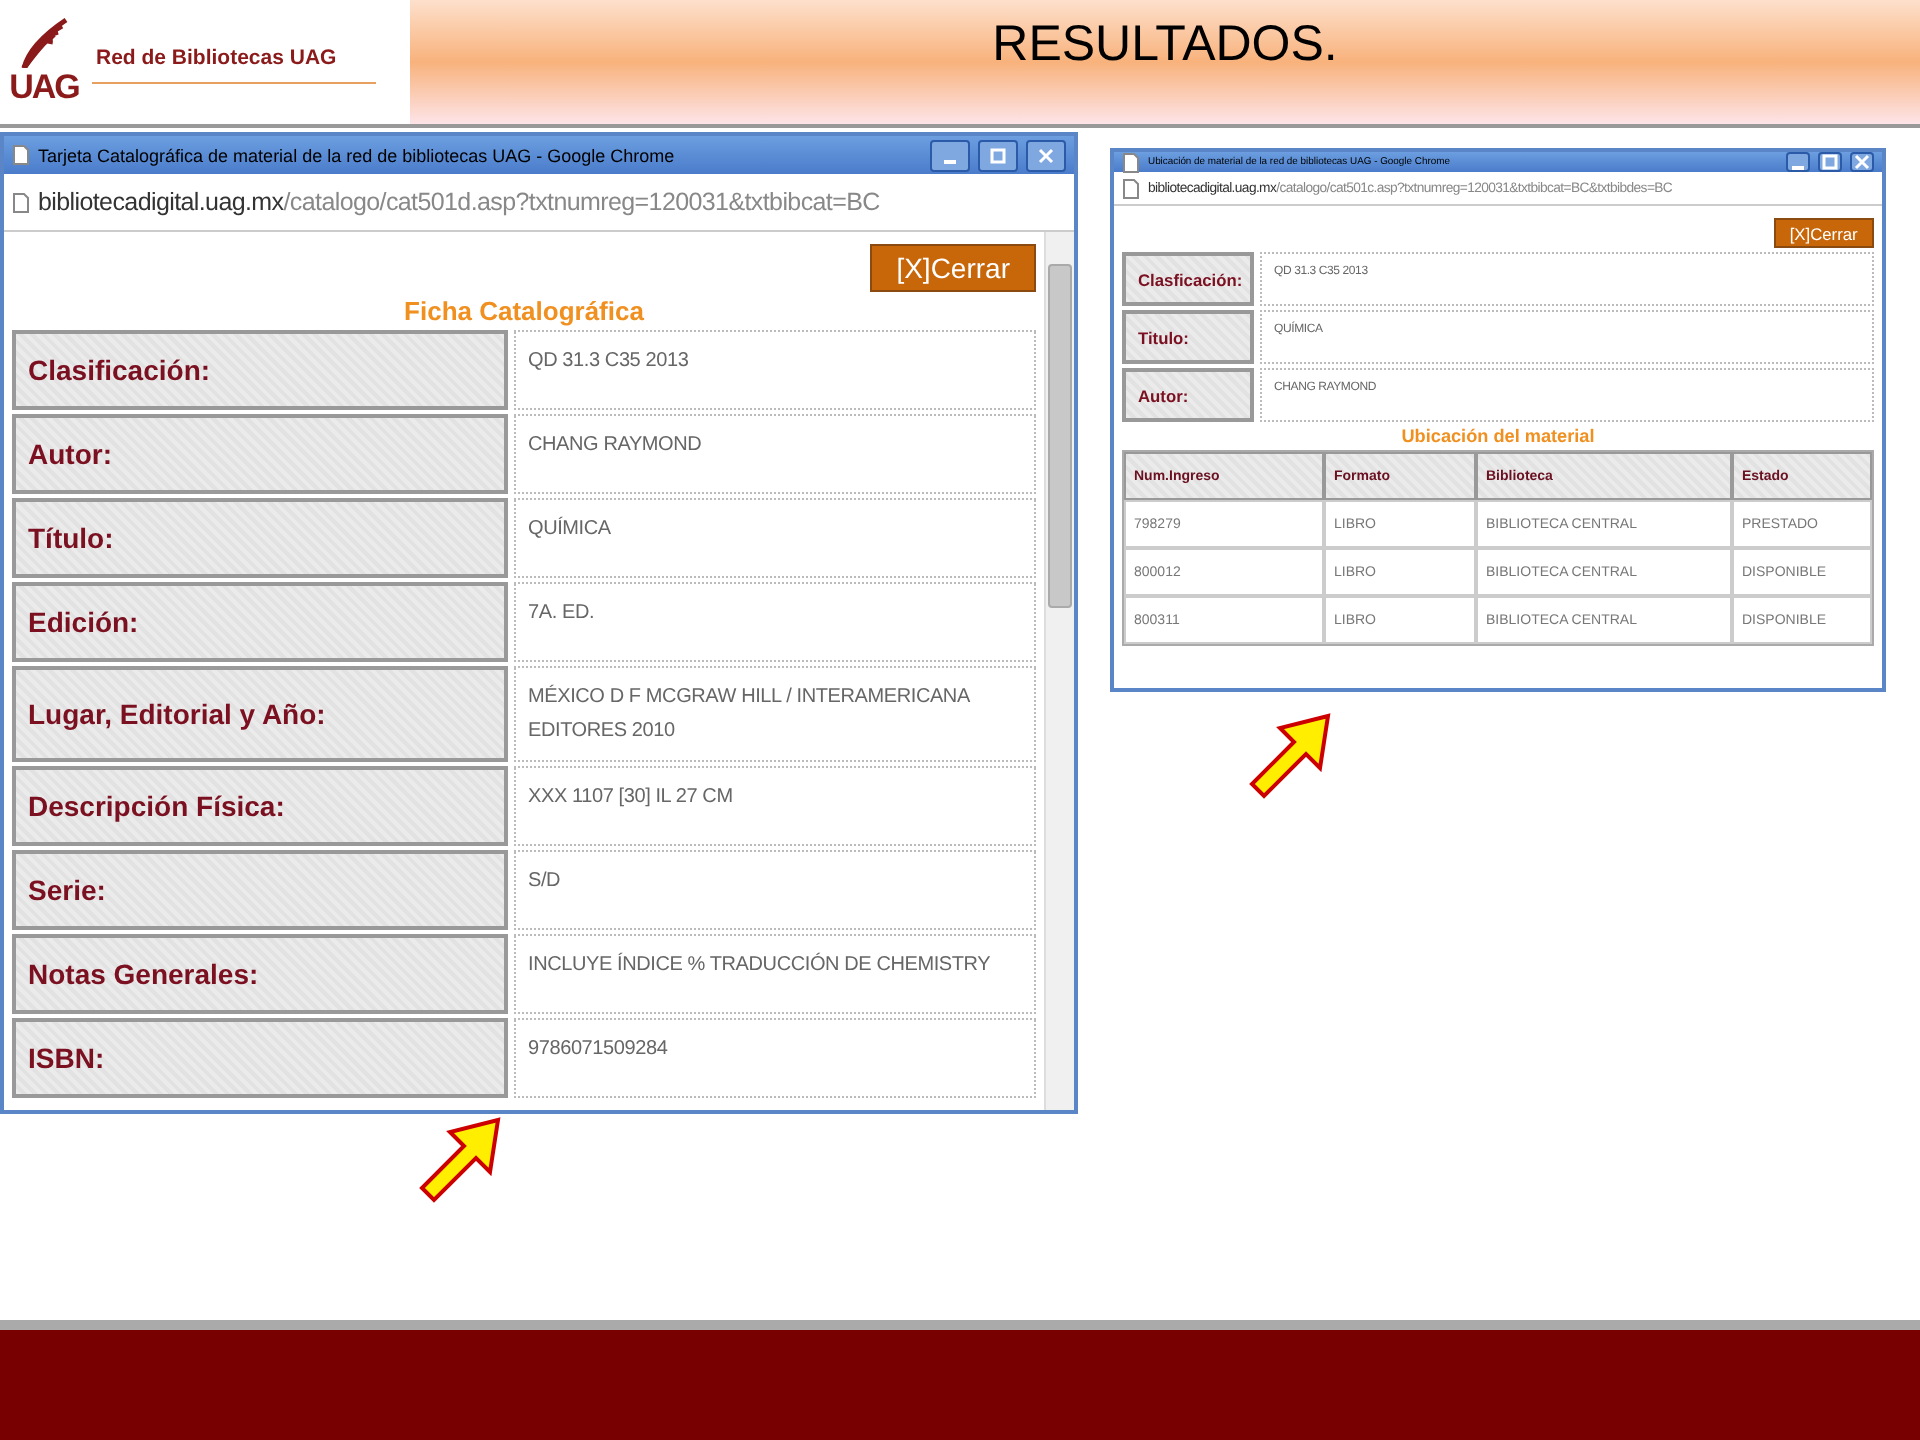 This screenshot has height=1440, width=1920. I want to click on logo-text: UAG, so click(44, 88).